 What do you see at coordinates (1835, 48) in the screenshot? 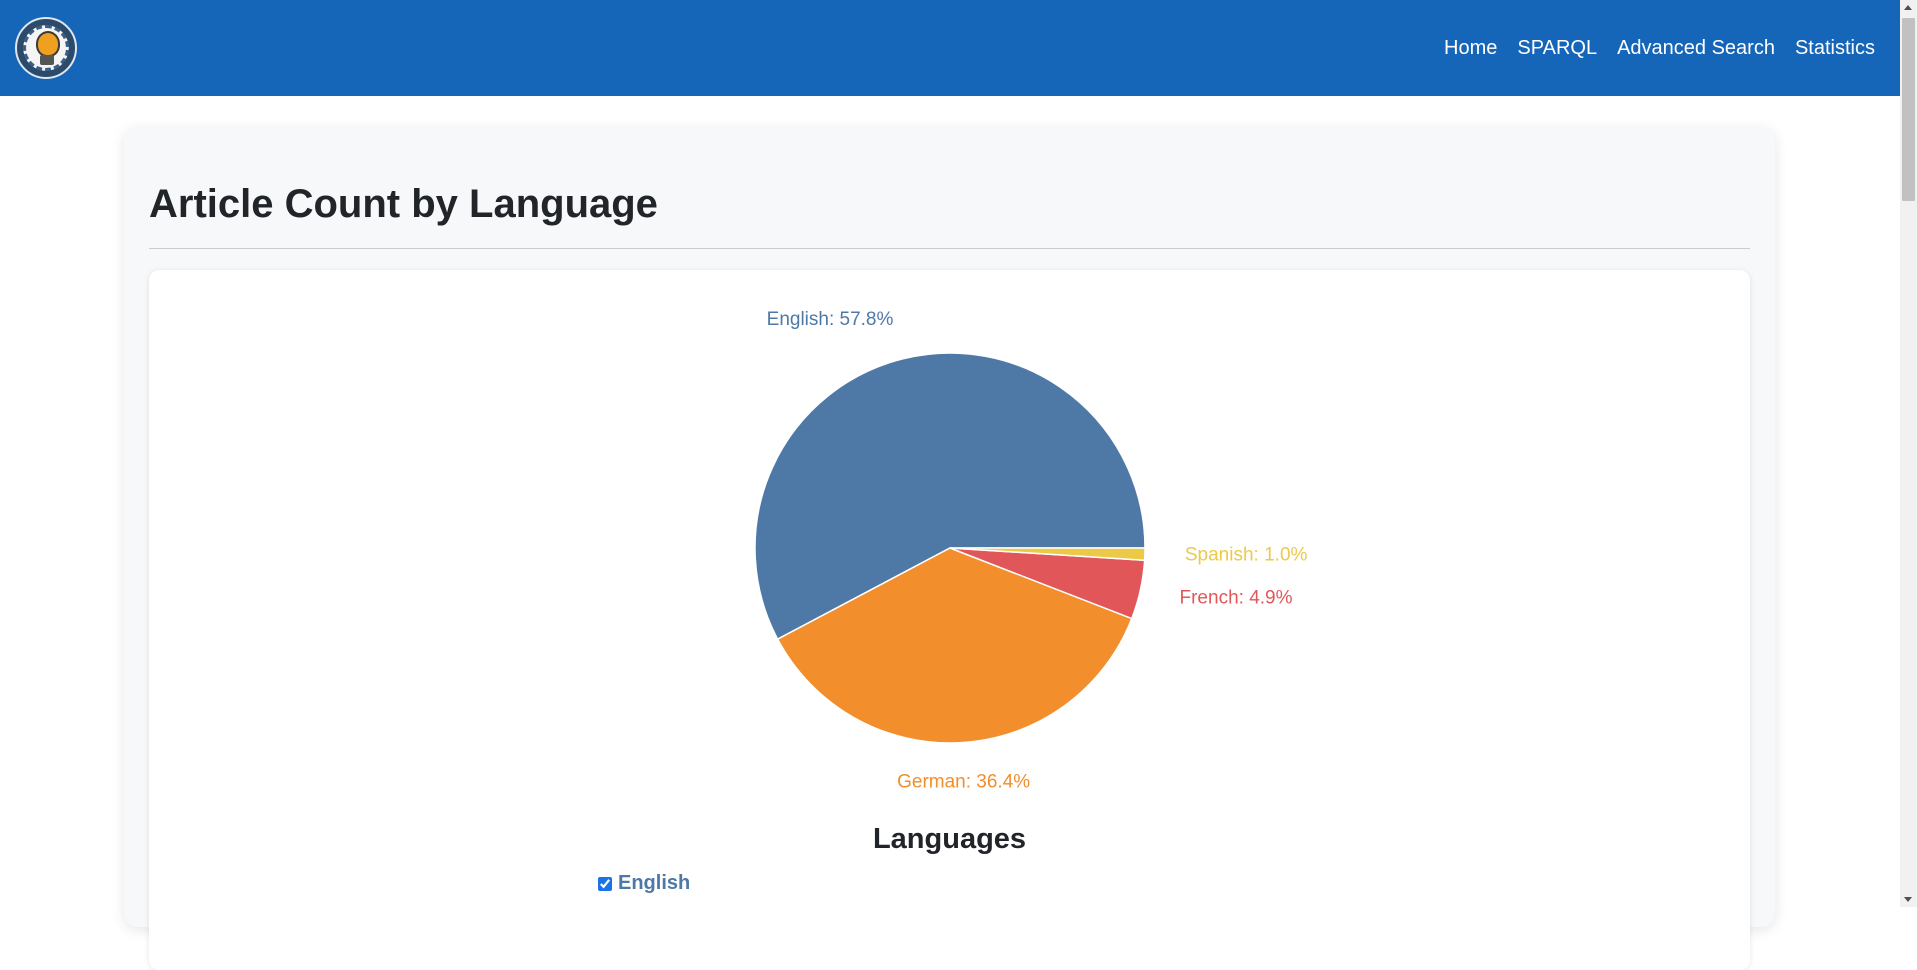
I see `nav-link-statistics: Statistics` at bounding box center [1835, 48].